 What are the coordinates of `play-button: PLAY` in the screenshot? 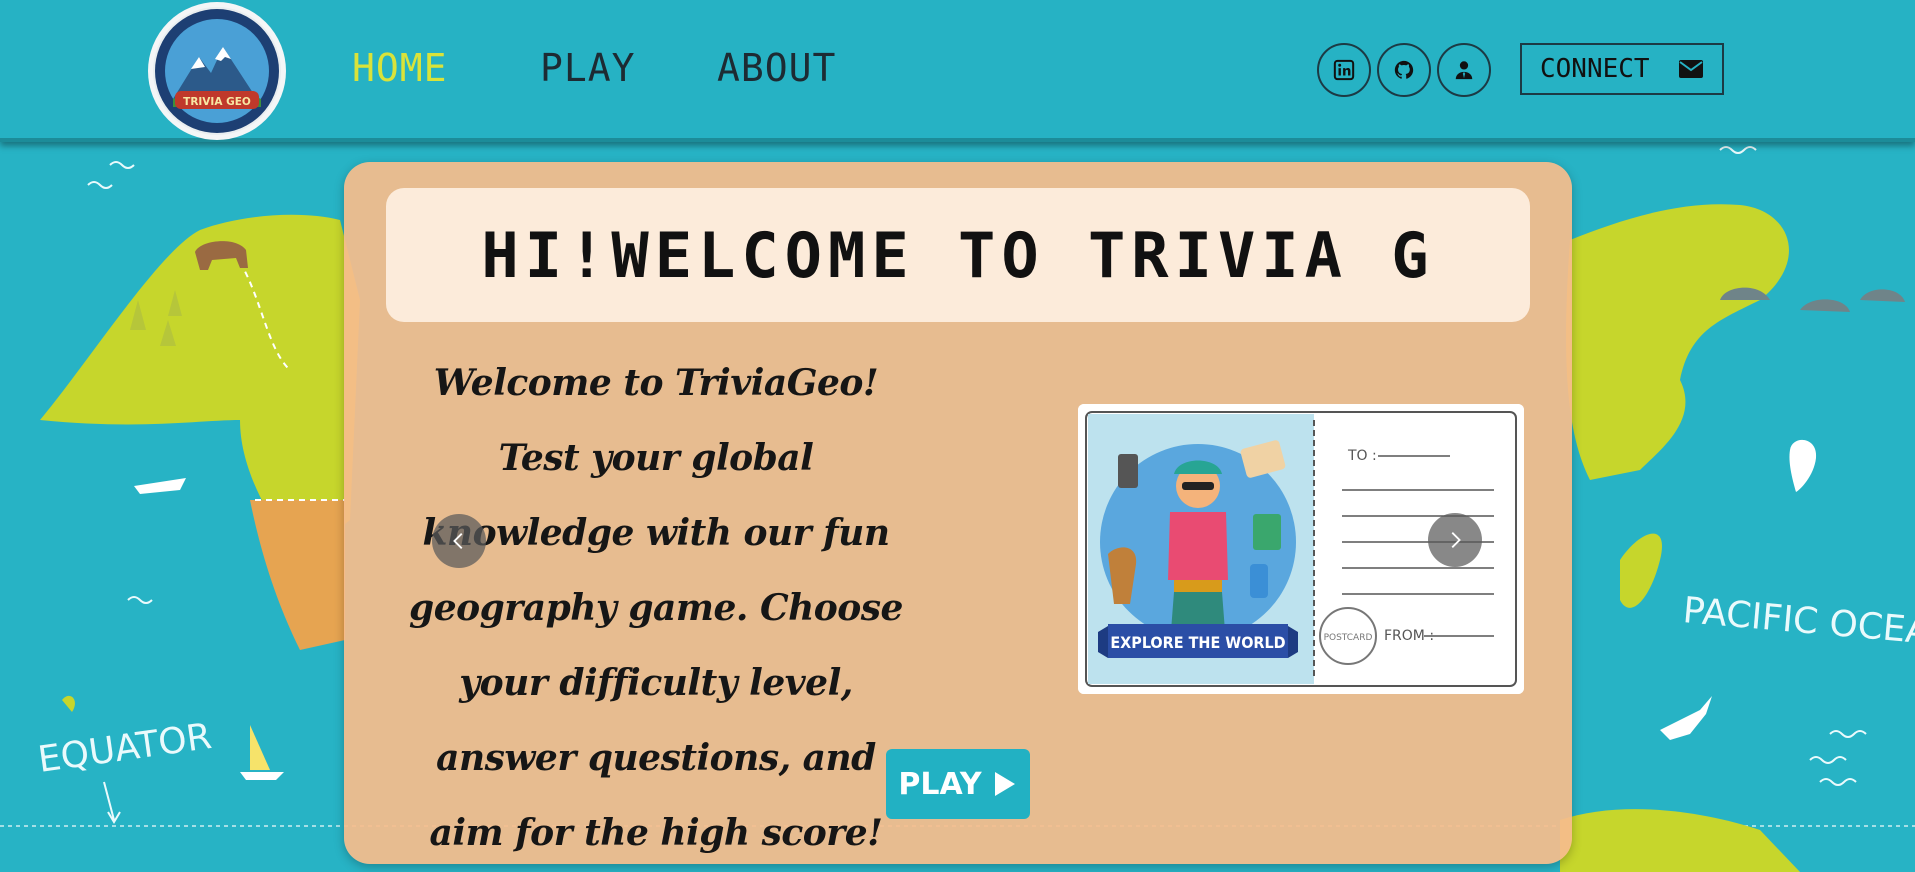 It's located at (958, 784).